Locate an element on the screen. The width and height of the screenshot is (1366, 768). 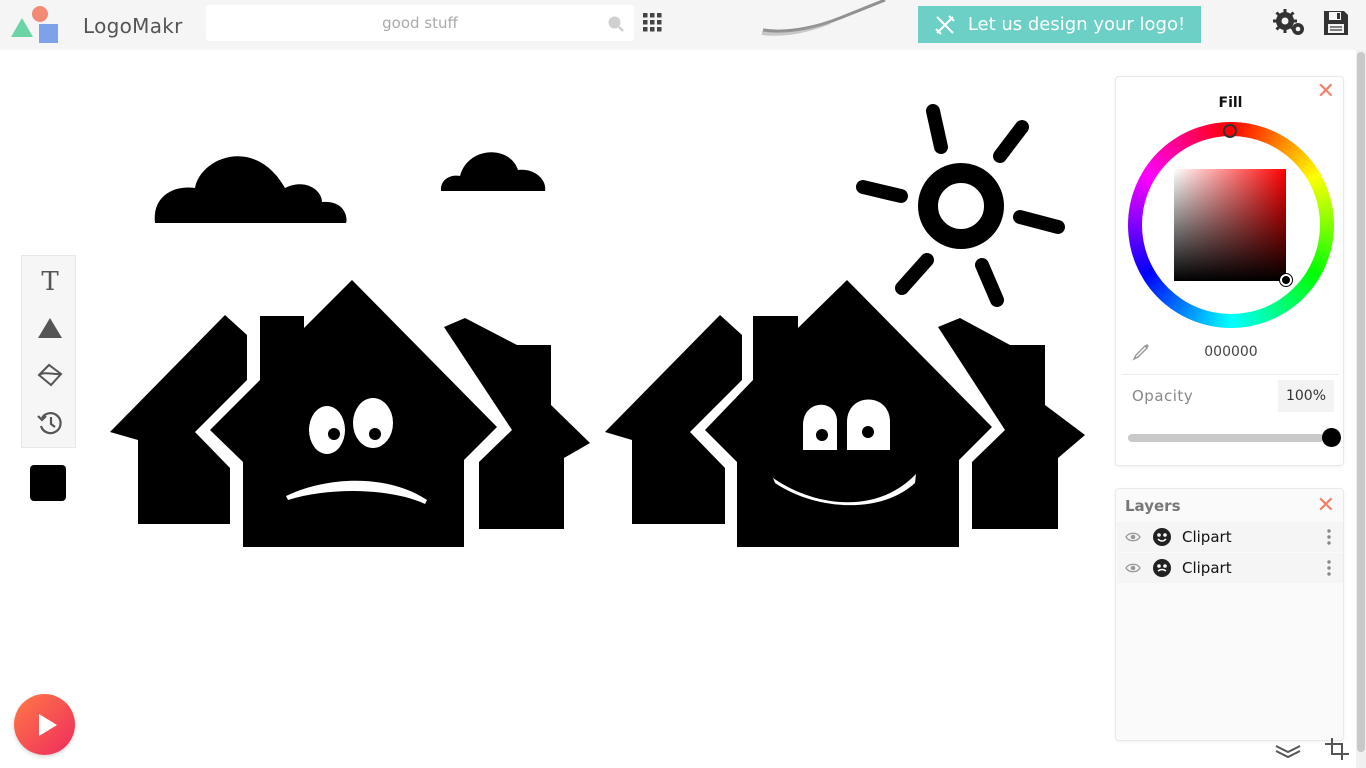
sun-clipart is located at coordinates (960, 205).